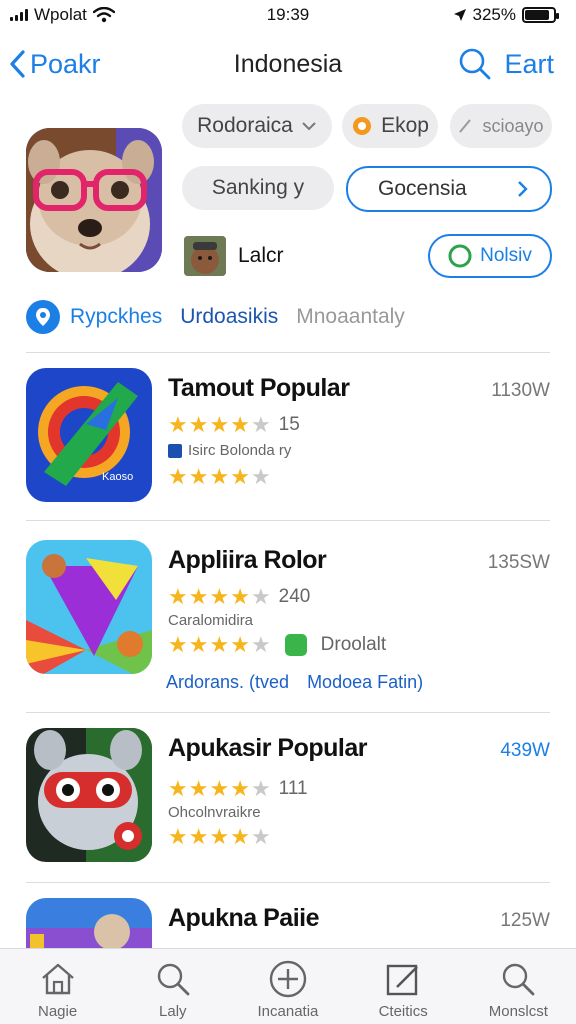 The height and width of the screenshot is (1024, 576). I want to click on pencil-icon, so click(465, 126).